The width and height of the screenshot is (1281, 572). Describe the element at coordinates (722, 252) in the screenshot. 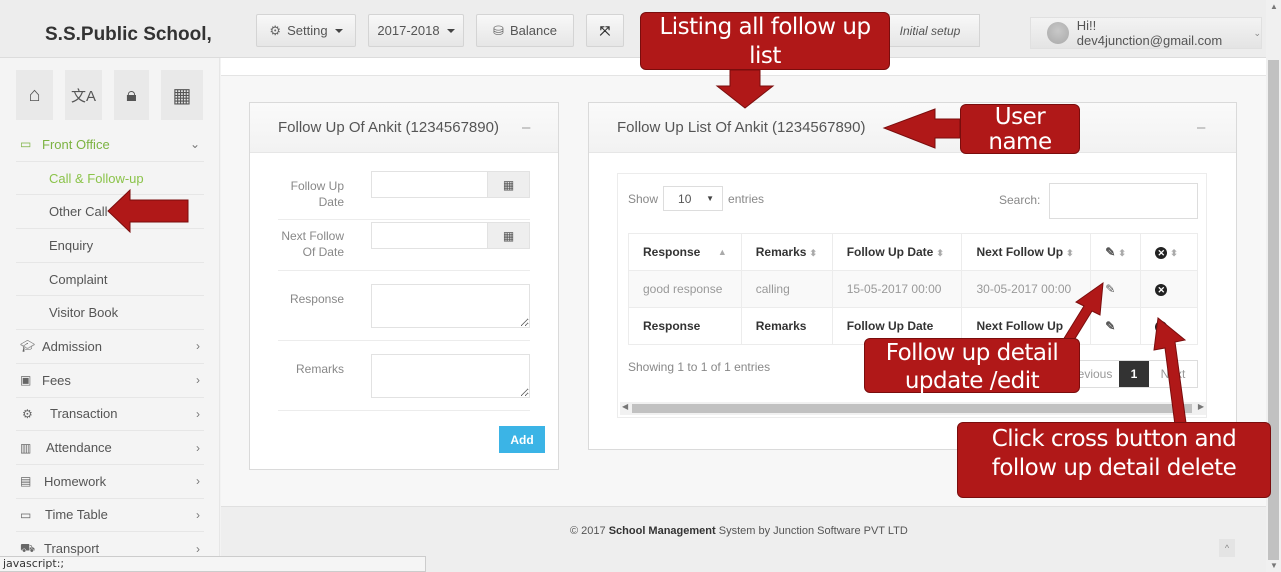

I see `sort-asc-icon: ▲` at that location.